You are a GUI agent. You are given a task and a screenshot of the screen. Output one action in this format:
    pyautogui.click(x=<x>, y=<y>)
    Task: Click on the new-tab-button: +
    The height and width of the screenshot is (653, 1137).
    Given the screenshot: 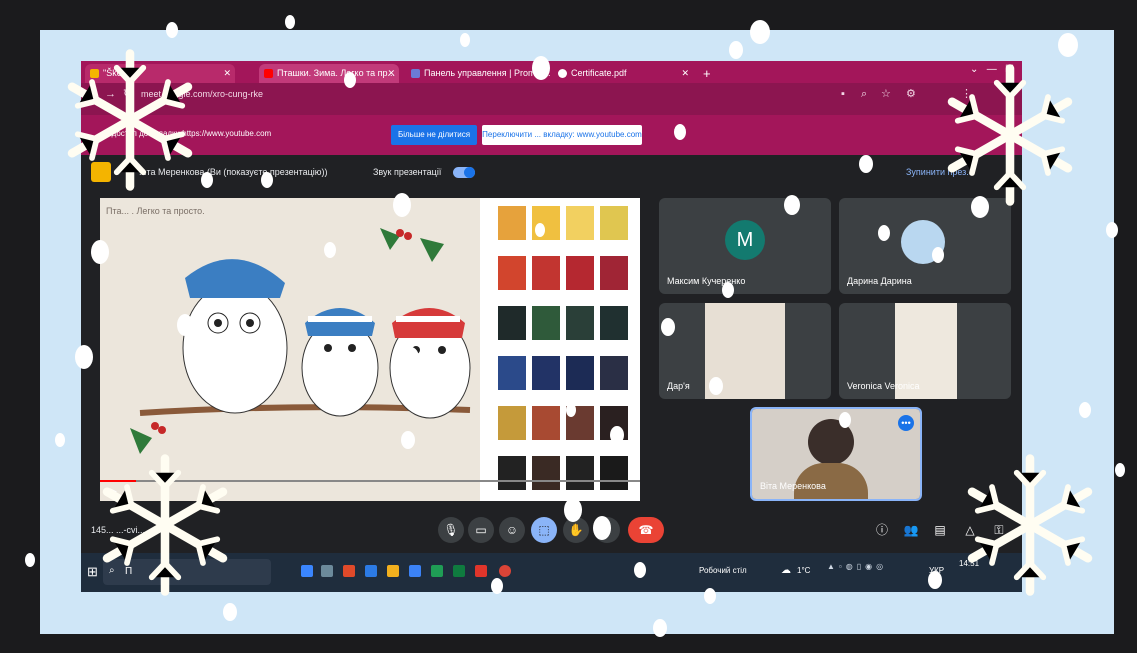 What is the action you would take?
    pyautogui.click(x=707, y=73)
    